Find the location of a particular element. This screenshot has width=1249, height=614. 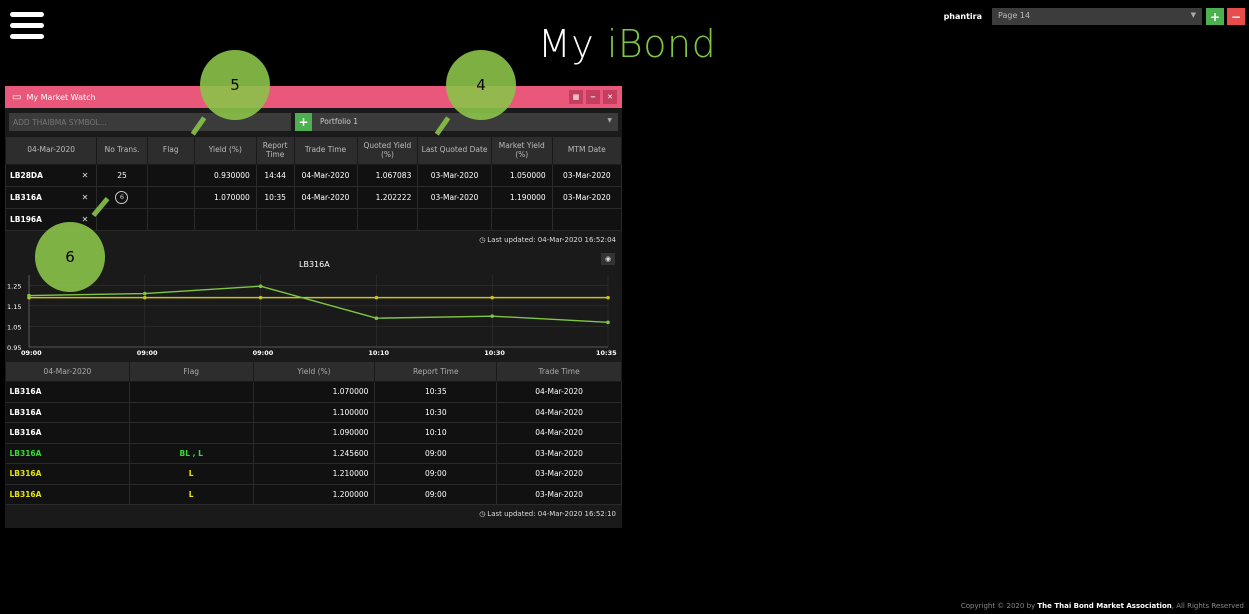

report-time-value: 14:44 is located at coordinates (275, 175).